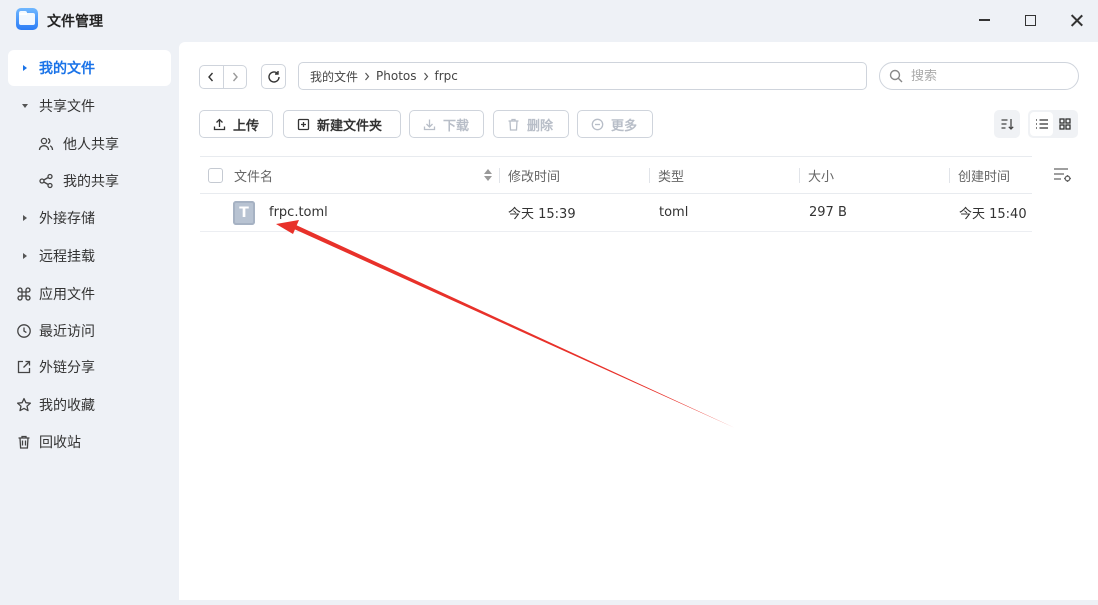  Describe the element at coordinates (671, 175) in the screenshot. I see `column-header-type: 类型` at that location.